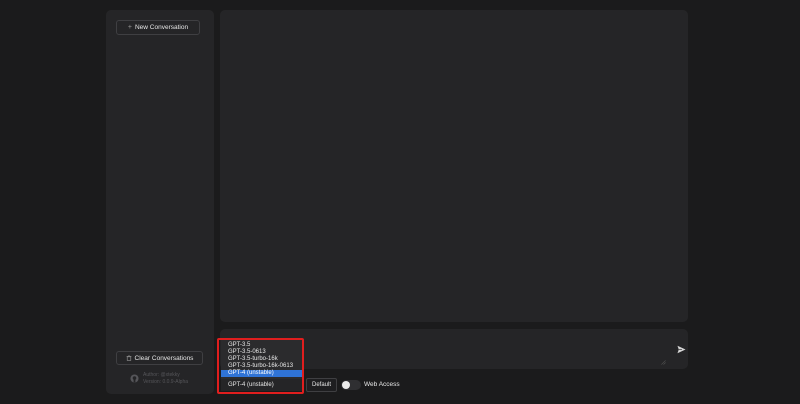 The height and width of the screenshot is (404, 800). What do you see at coordinates (134, 378) in the screenshot?
I see `github-icon` at bounding box center [134, 378].